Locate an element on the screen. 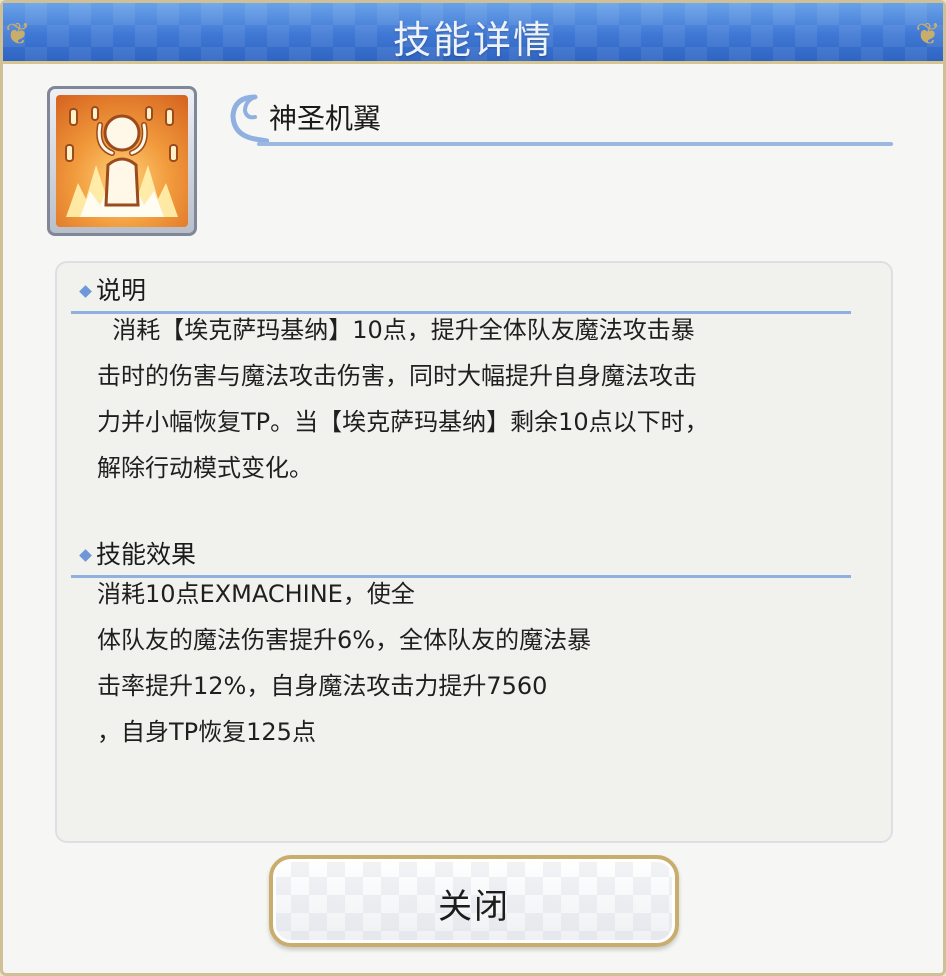 This screenshot has height=976, width=946. description-line: 击时的伤害与魔法攻击伤害，同时大幅提升自身魔法攻击 is located at coordinates (397, 376).